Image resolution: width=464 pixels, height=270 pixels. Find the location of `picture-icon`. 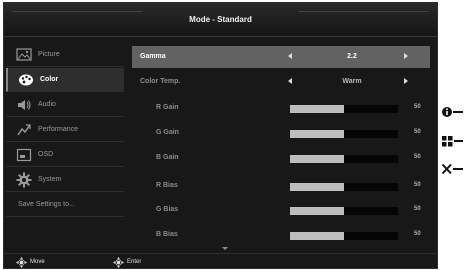

picture-icon is located at coordinates (24, 54).